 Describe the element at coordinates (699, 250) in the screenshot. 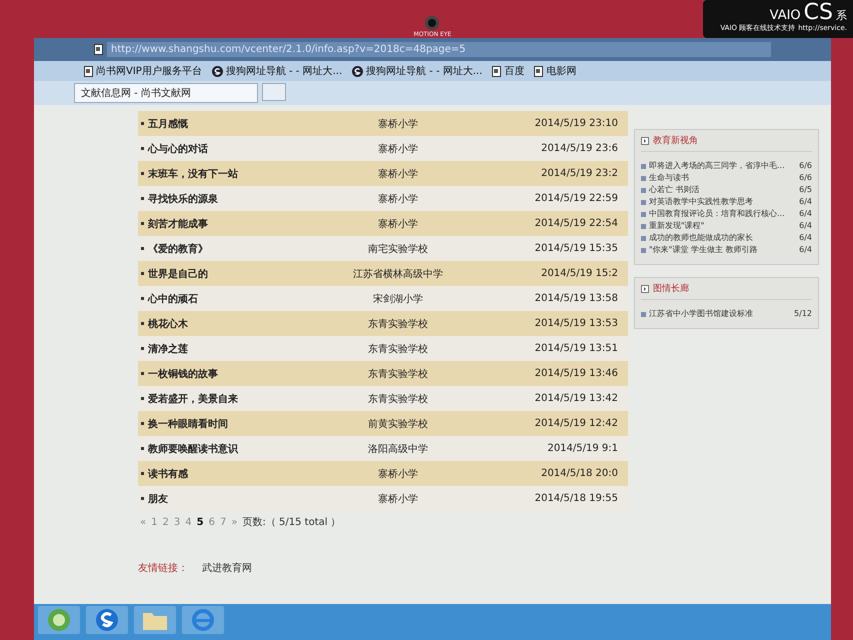

I see `news-link: "你来"课堂 学生做主 教师引路` at that location.